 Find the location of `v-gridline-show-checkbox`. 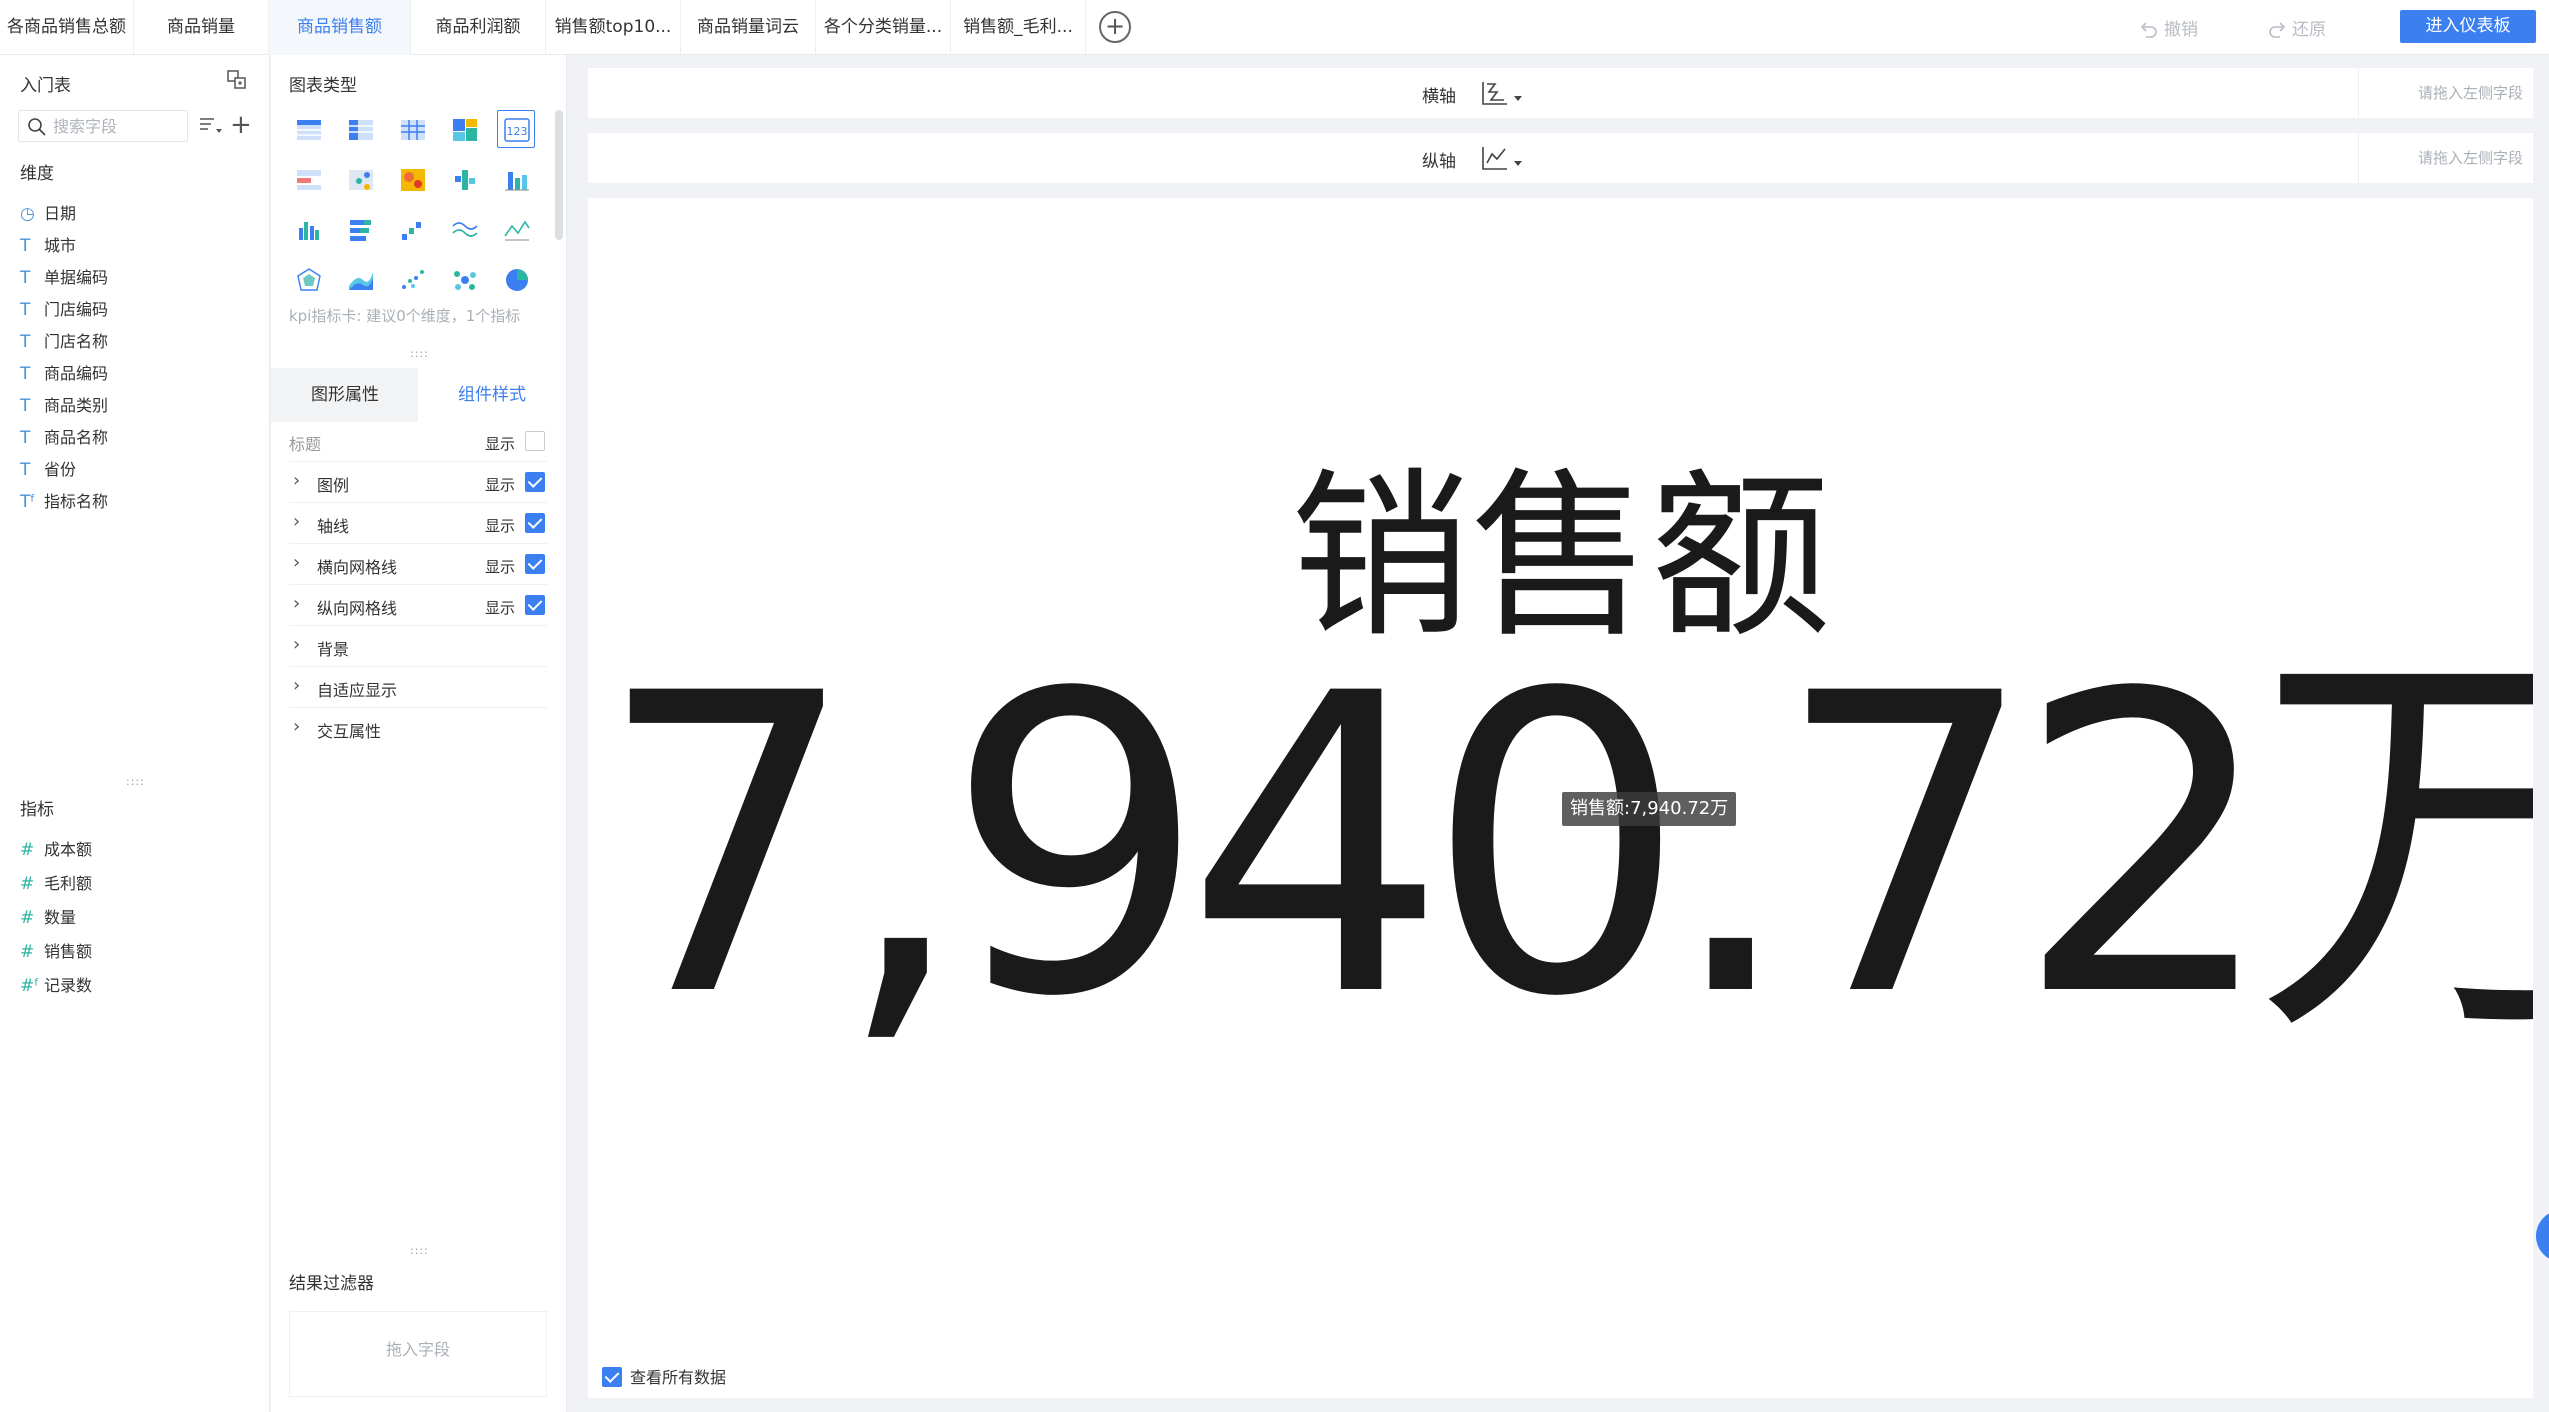

v-gridline-show-checkbox is located at coordinates (535, 605).